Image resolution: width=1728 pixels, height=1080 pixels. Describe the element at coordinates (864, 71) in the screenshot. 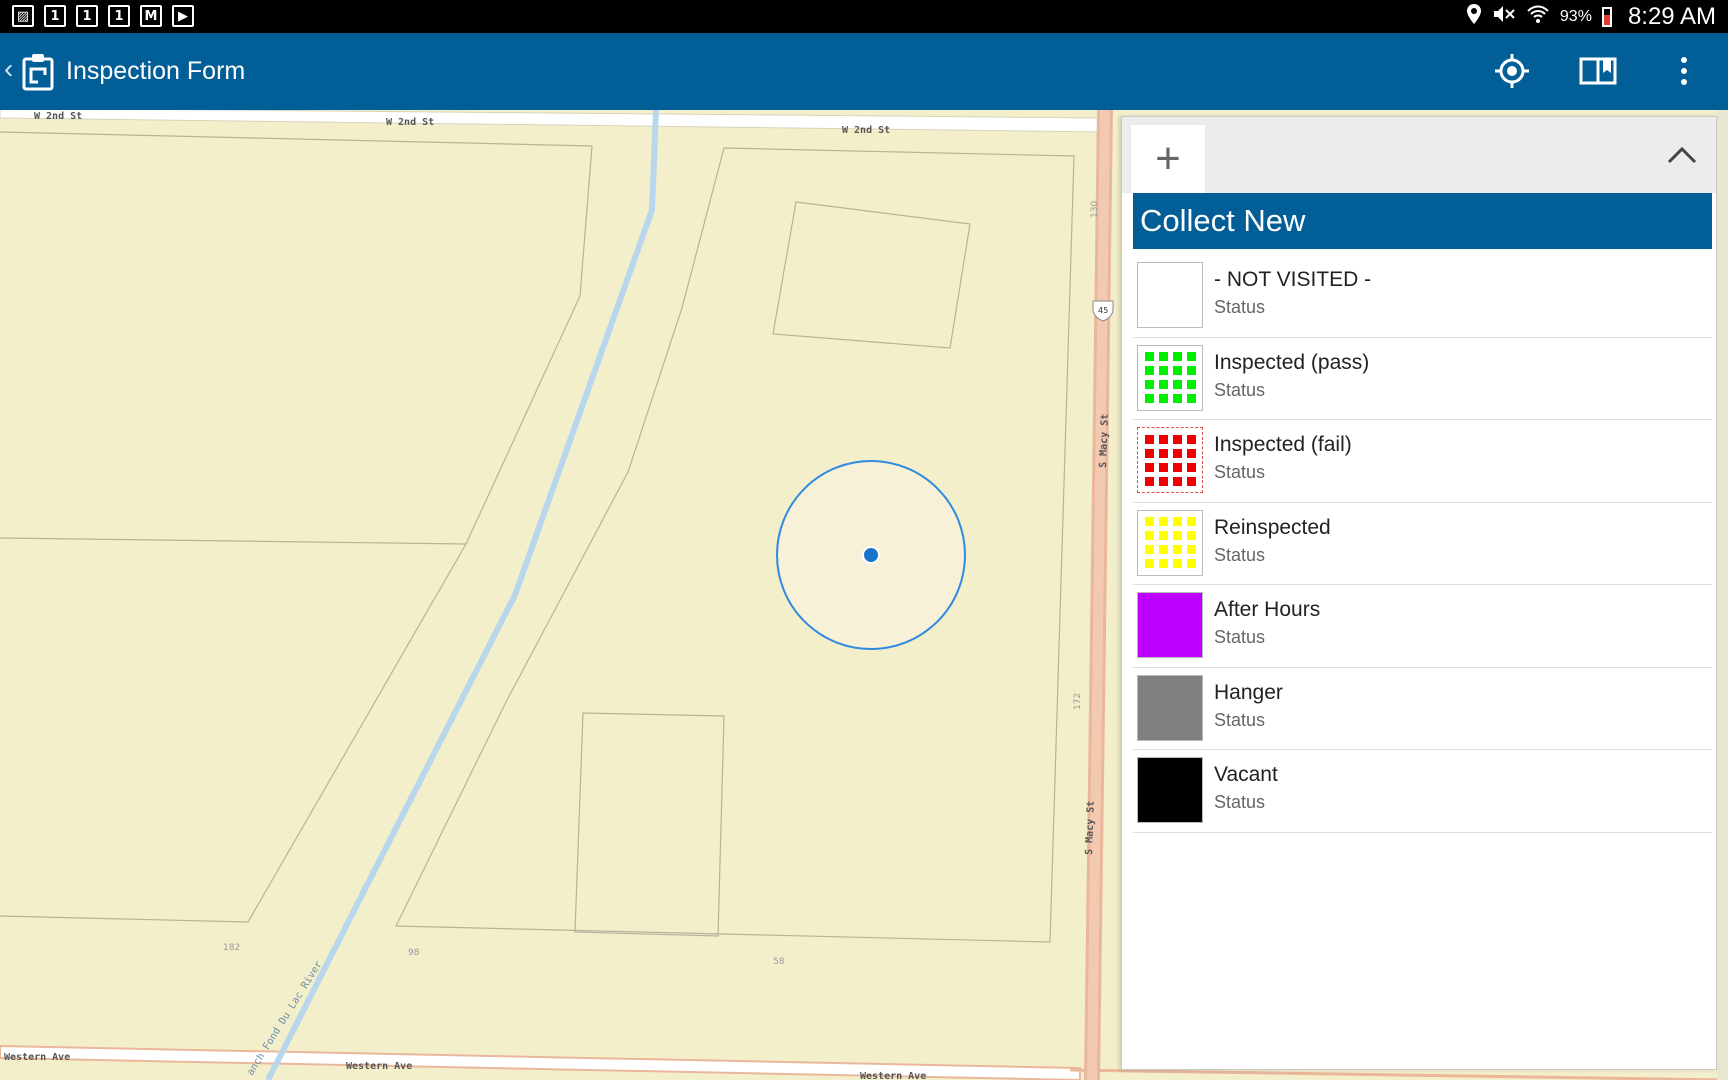

I see `app-bar: ‹ Inspection Form` at that location.